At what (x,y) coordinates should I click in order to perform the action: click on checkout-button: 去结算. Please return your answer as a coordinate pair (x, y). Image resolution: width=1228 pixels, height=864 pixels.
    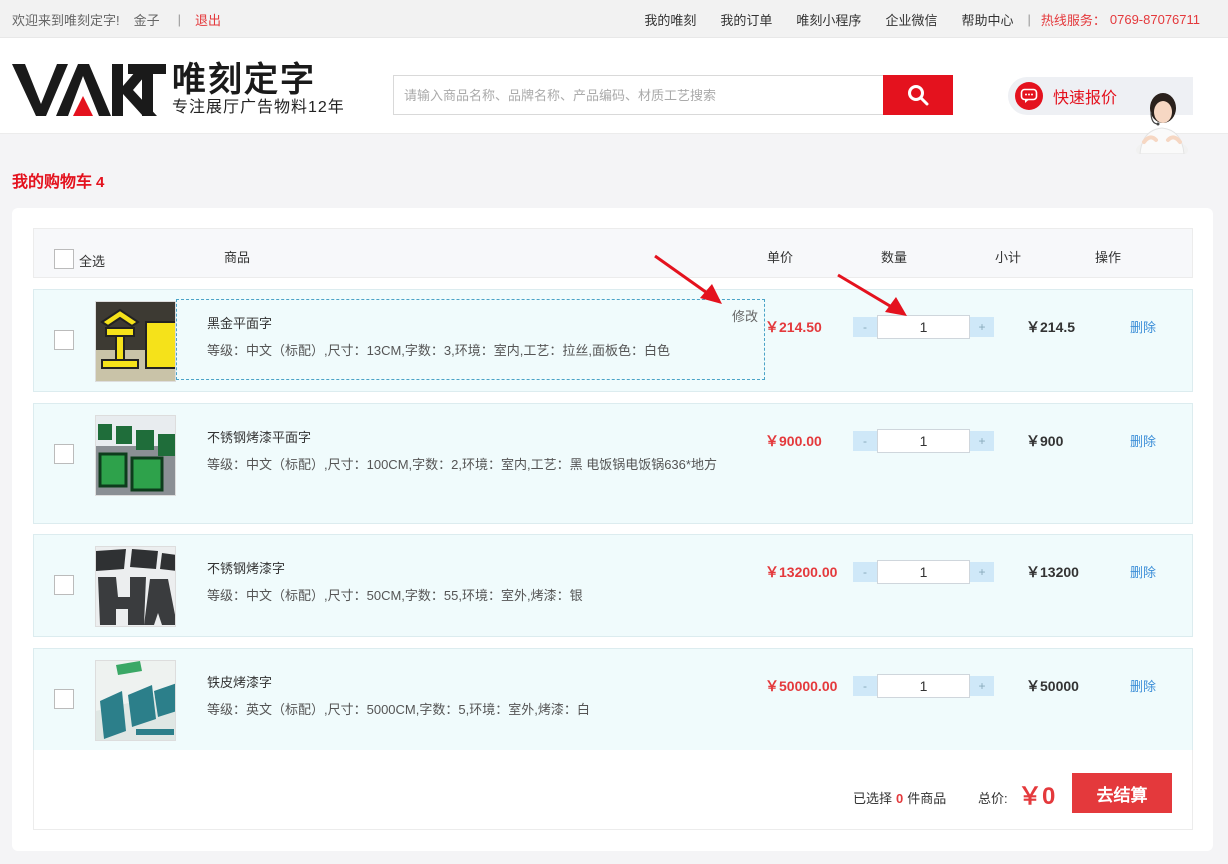
    Looking at the image, I should click on (1122, 793).